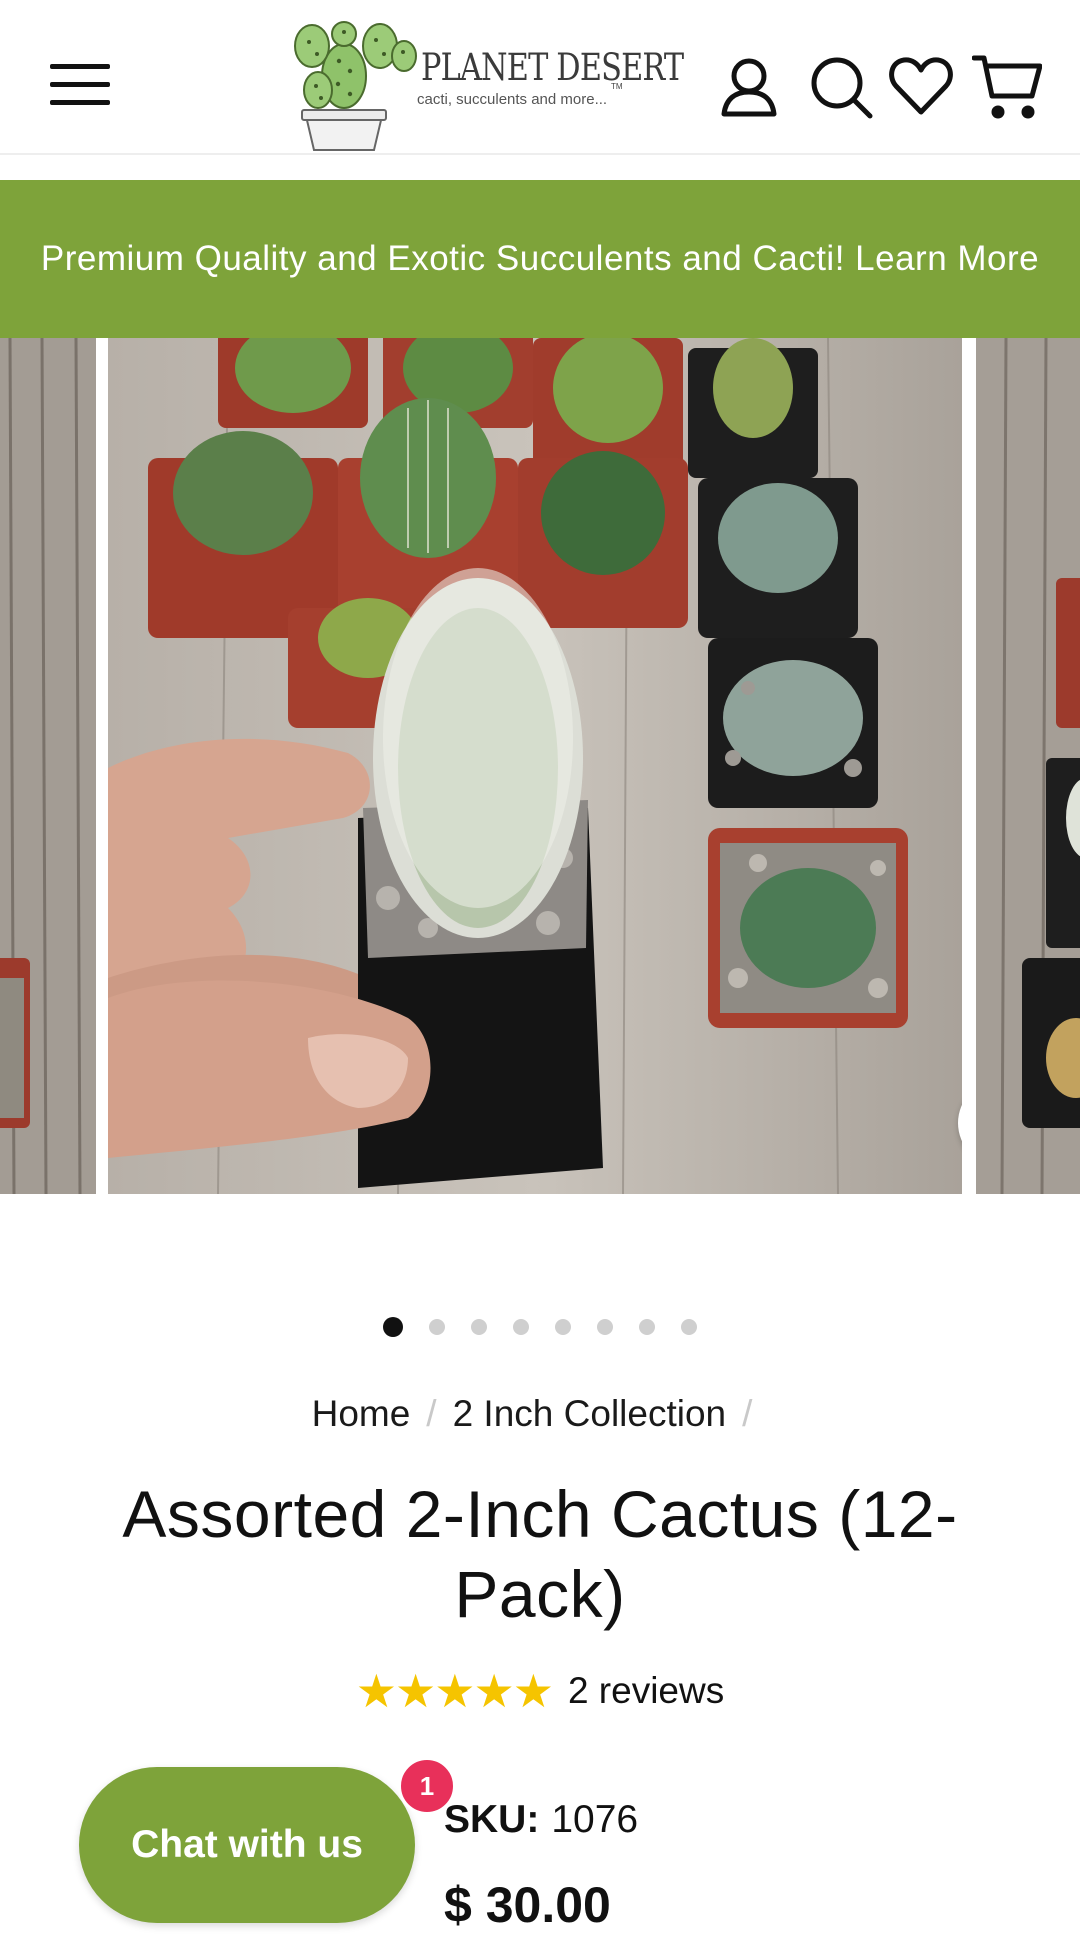  Describe the element at coordinates (646, 1691) in the screenshot. I see `reviews-count-link: 2 reviews` at that location.